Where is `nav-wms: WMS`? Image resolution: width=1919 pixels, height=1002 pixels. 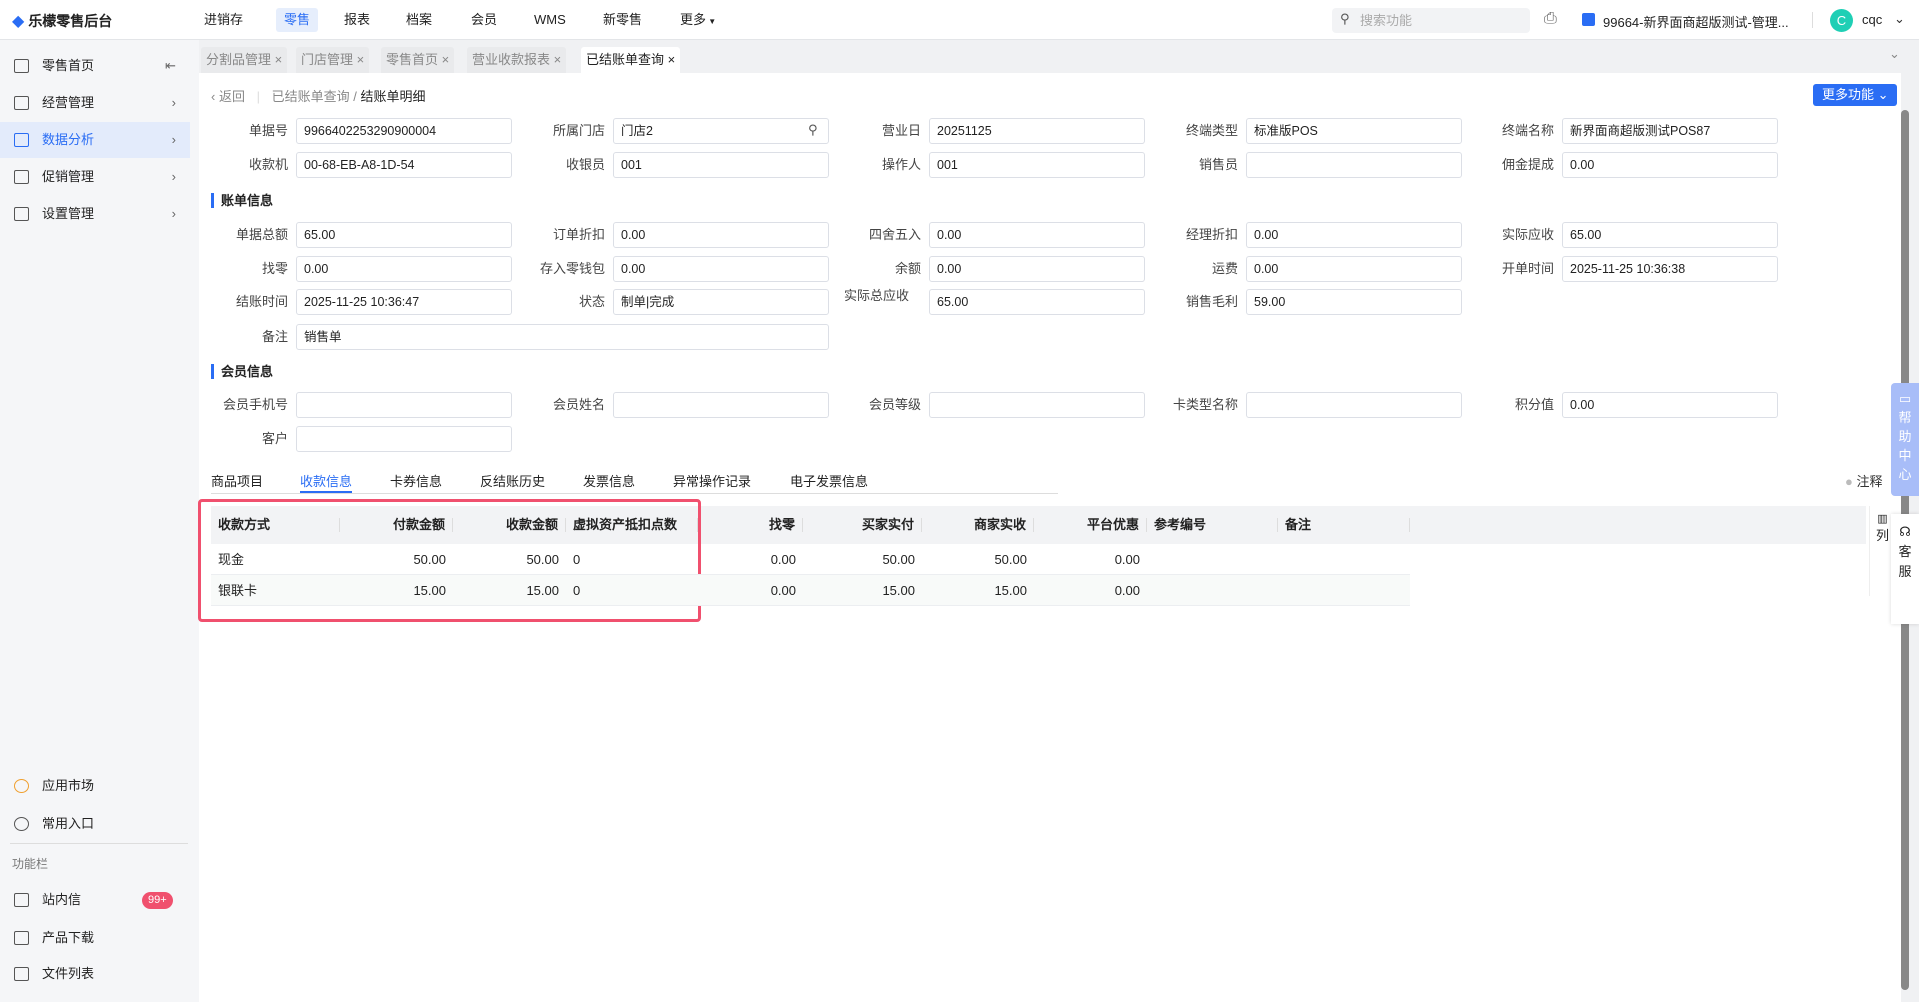 nav-wms: WMS is located at coordinates (550, 20).